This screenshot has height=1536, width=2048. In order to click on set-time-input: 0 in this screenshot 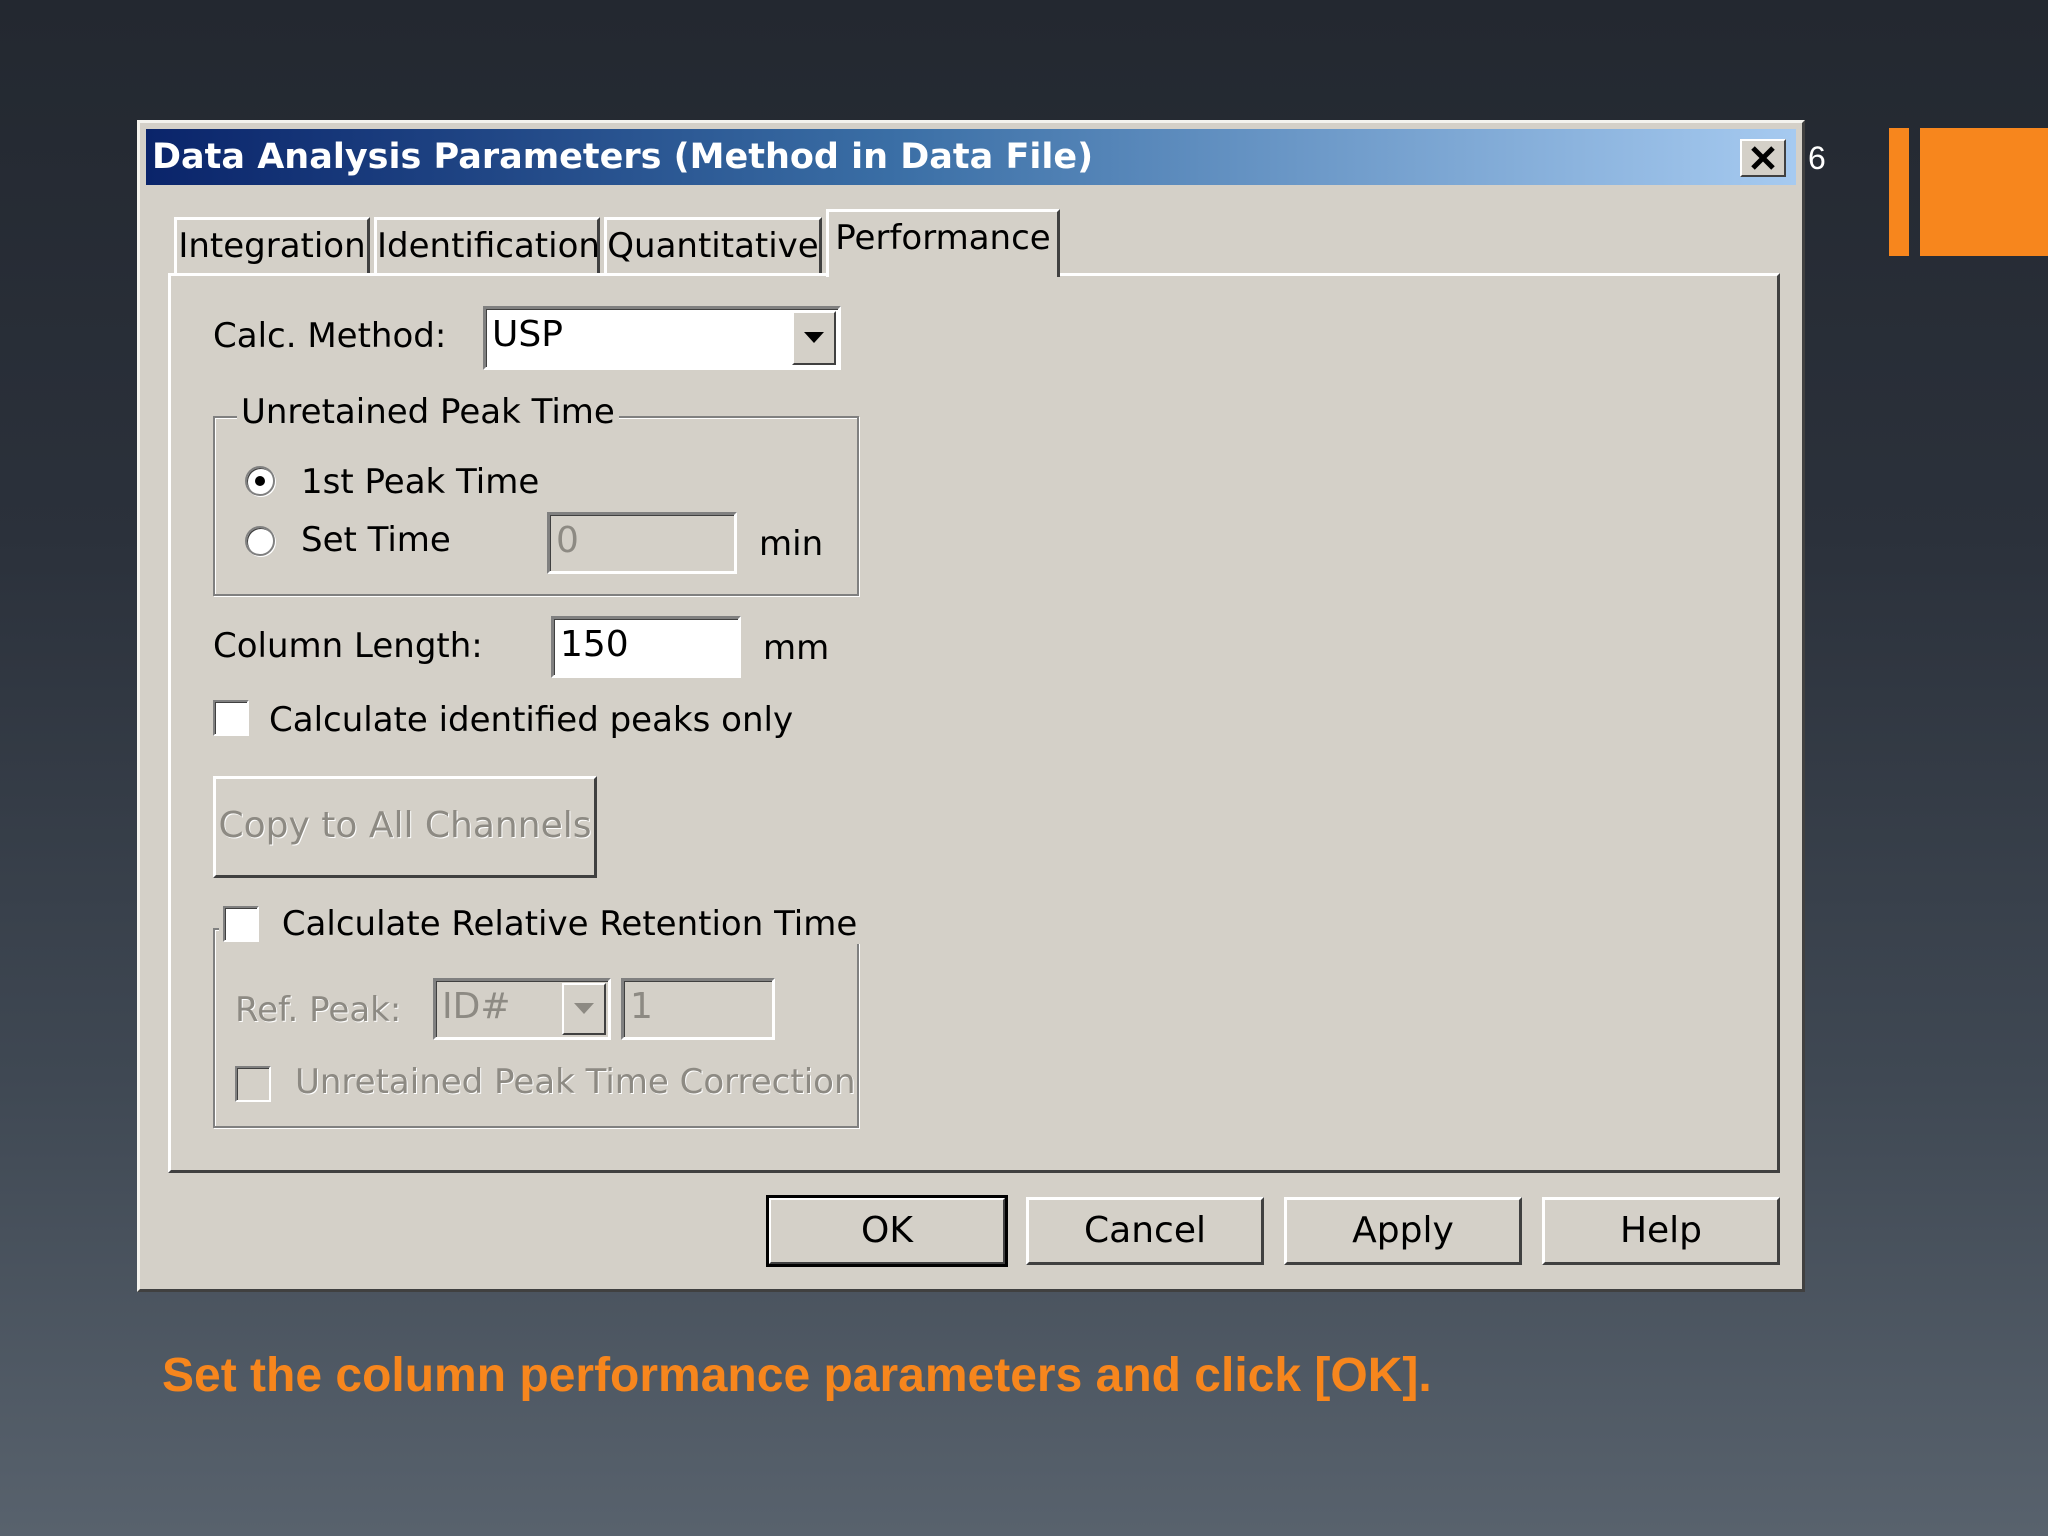, I will do `click(642, 543)`.